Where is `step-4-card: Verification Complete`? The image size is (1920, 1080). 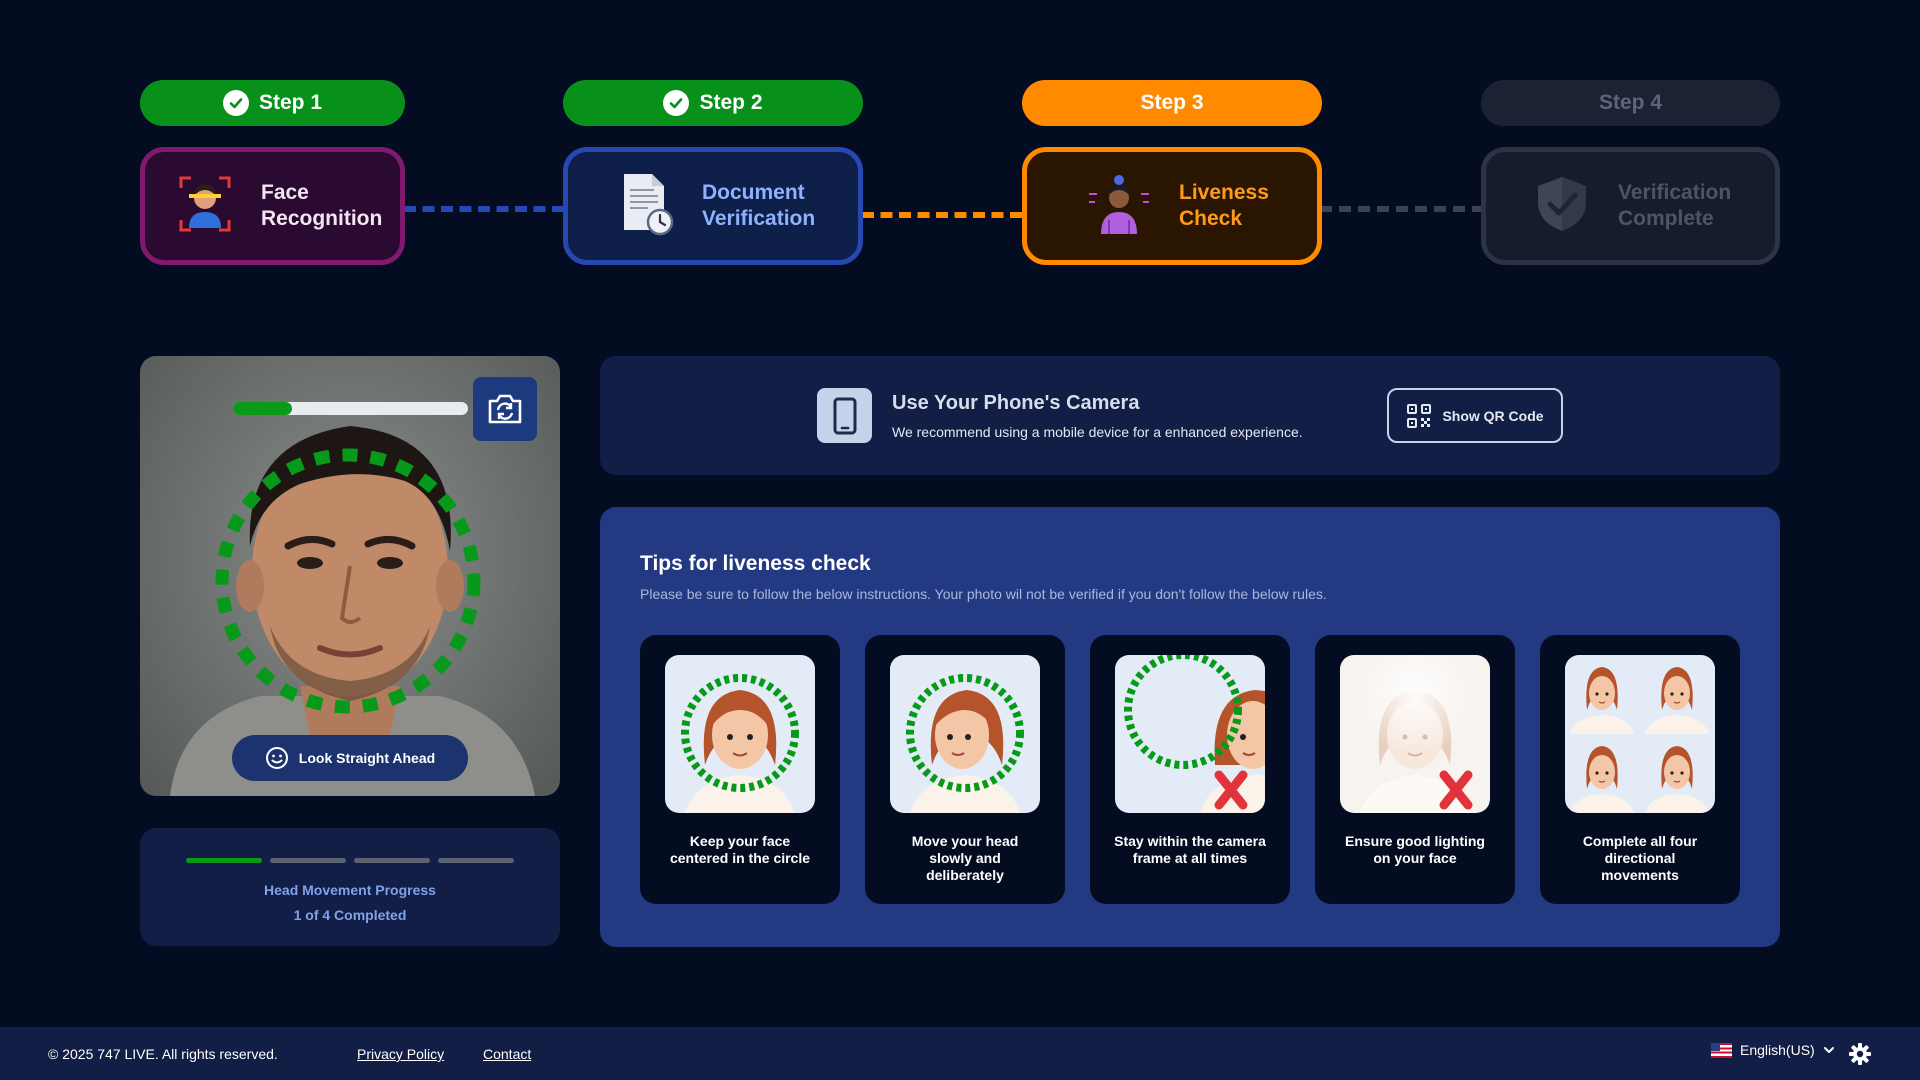
step-4-card: Verification Complete is located at coordinates (1630, 206).